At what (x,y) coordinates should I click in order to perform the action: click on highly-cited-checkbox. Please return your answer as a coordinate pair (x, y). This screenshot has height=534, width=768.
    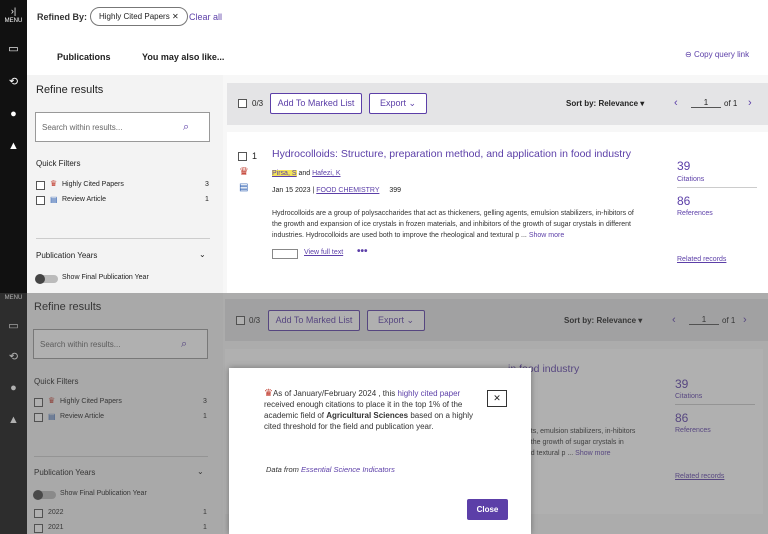
    Looking at the image, I should click on (40, 185).